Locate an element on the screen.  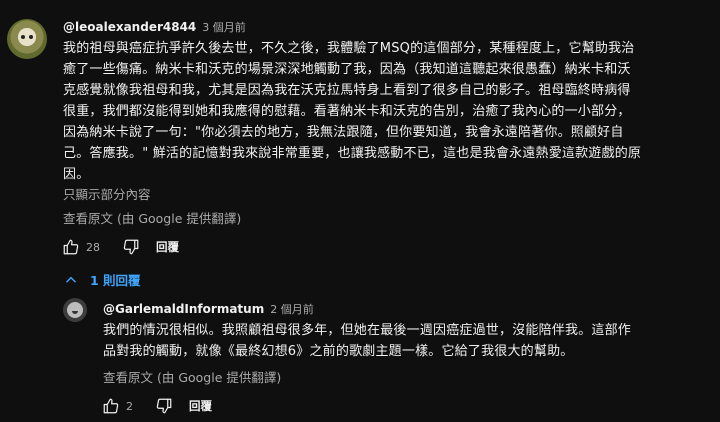
comment-header: @leoalexander4844 3 個月前 is located at coordinates (154, 27).